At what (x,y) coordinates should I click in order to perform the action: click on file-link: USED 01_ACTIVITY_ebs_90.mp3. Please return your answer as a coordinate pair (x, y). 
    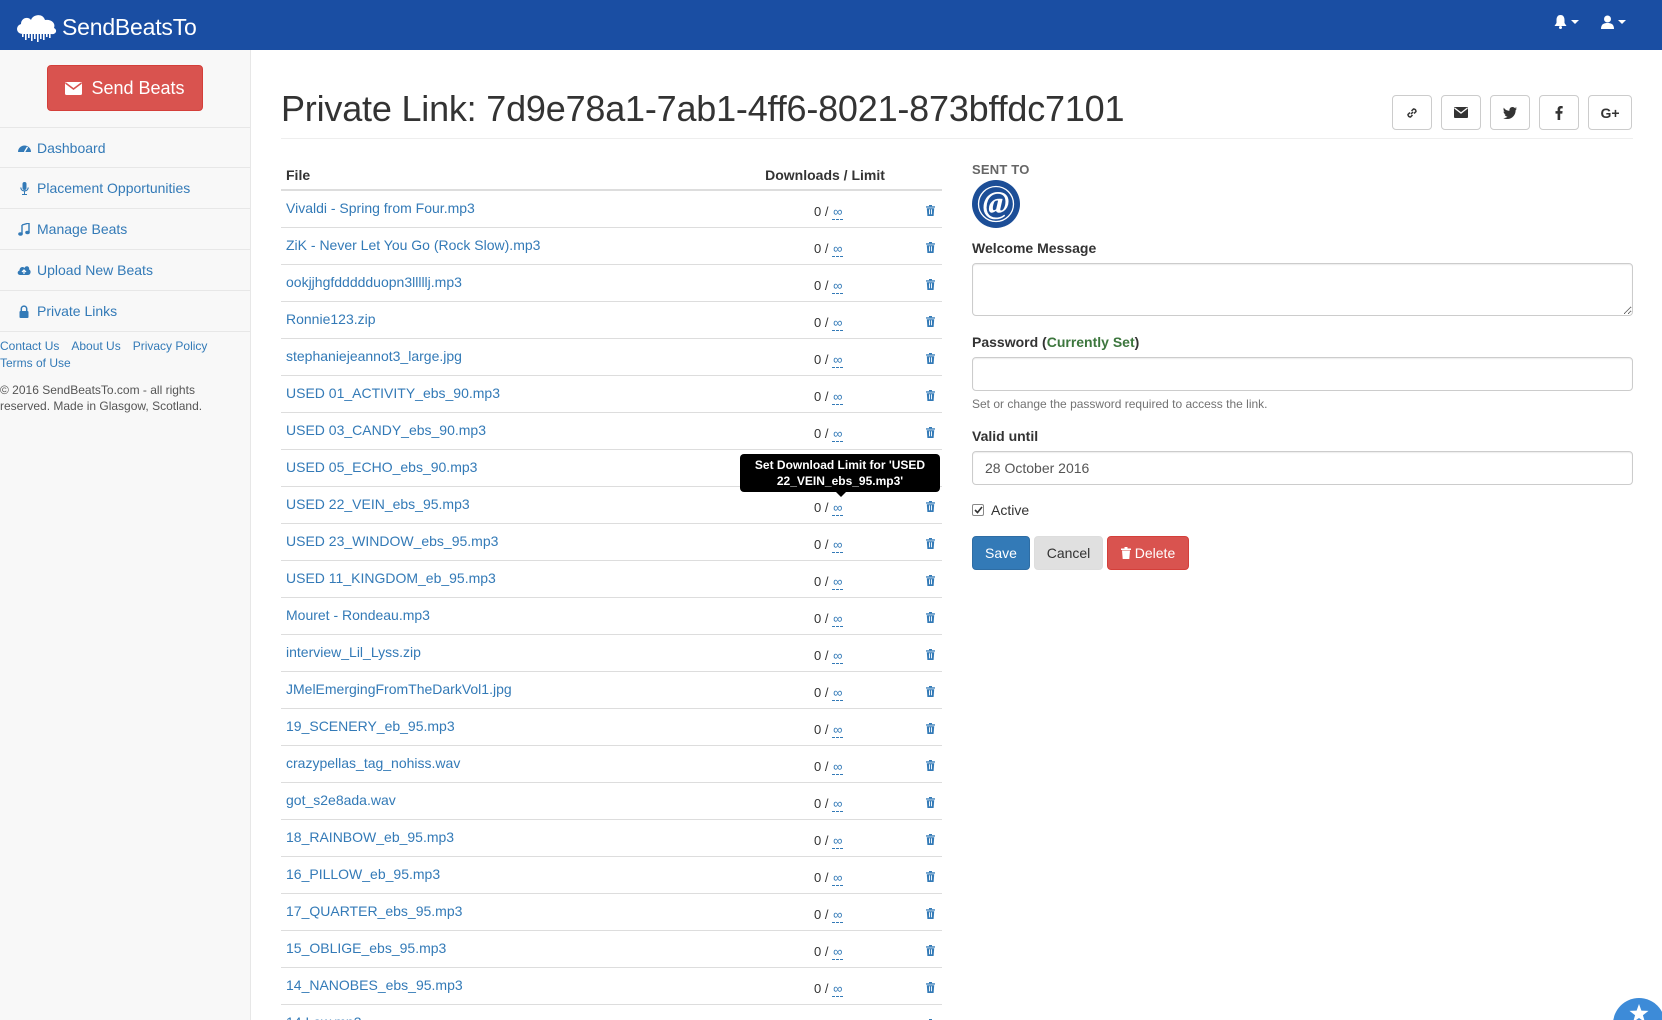
    Looking at the image, I should click on (393, 393).